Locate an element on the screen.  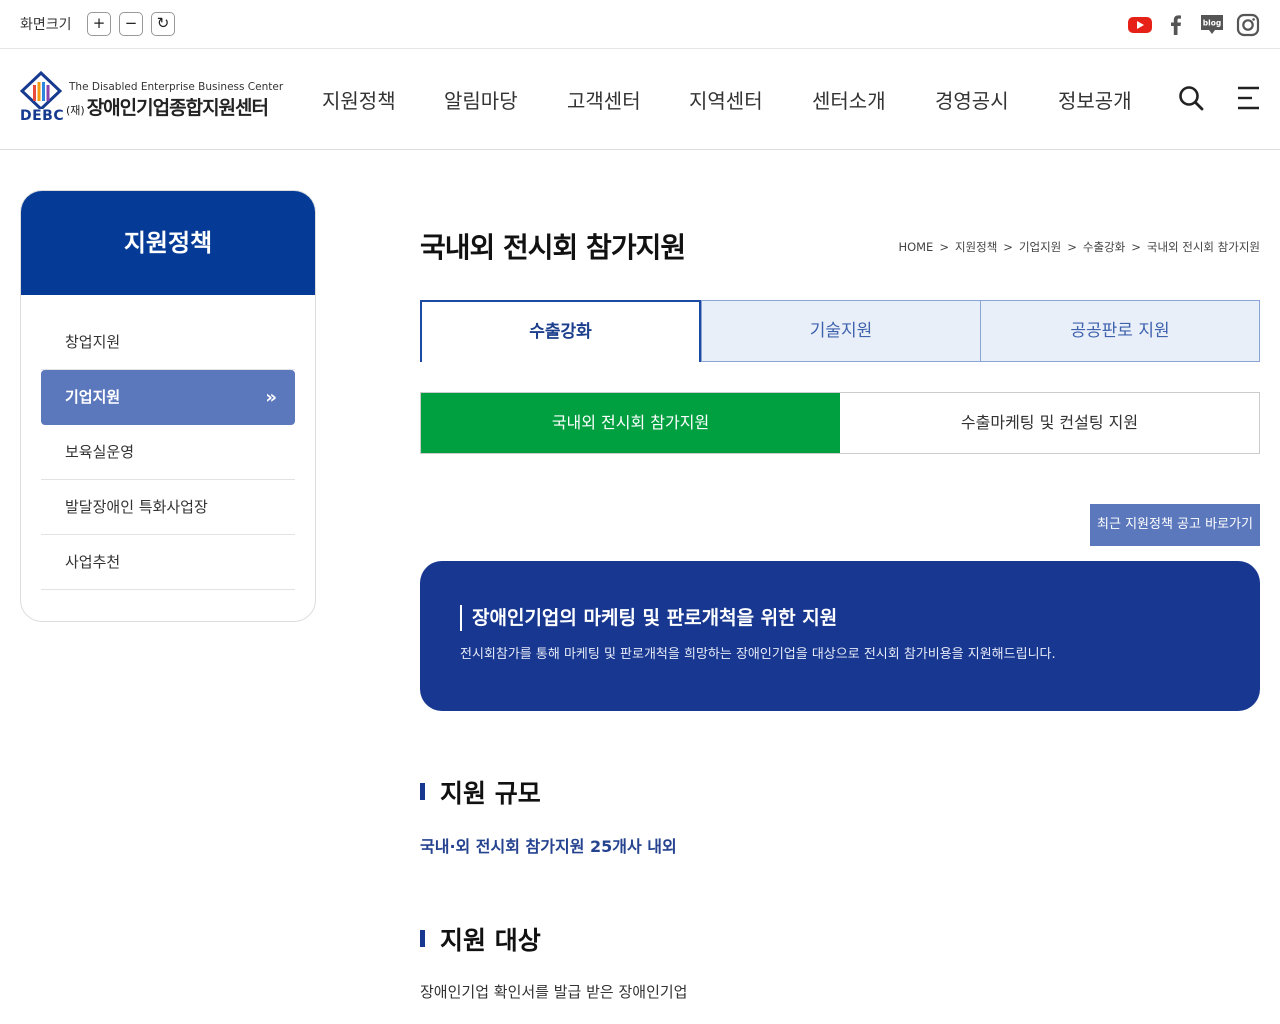
tab-export: 수출강화 is located at coordinates (560, 331).